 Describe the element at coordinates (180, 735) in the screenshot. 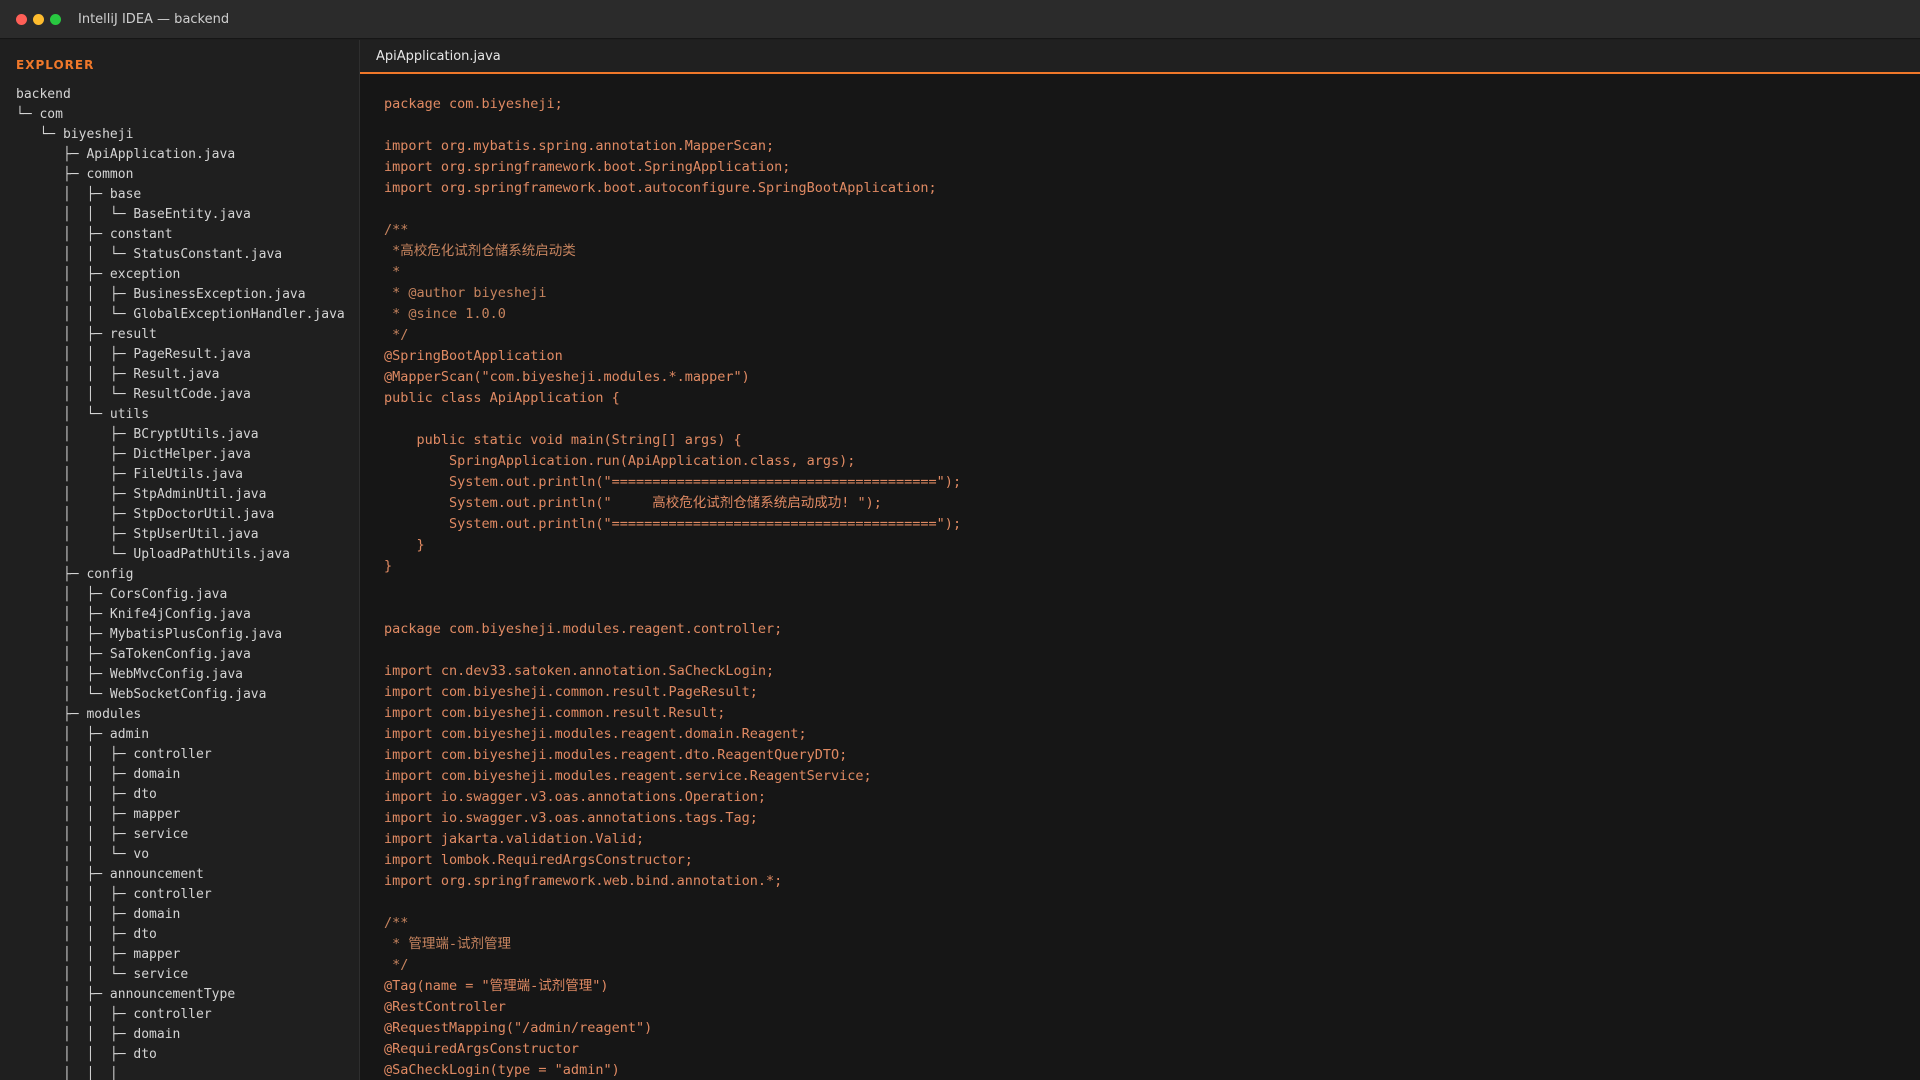

I see `tree-item: │ ├─ admin` at that location.